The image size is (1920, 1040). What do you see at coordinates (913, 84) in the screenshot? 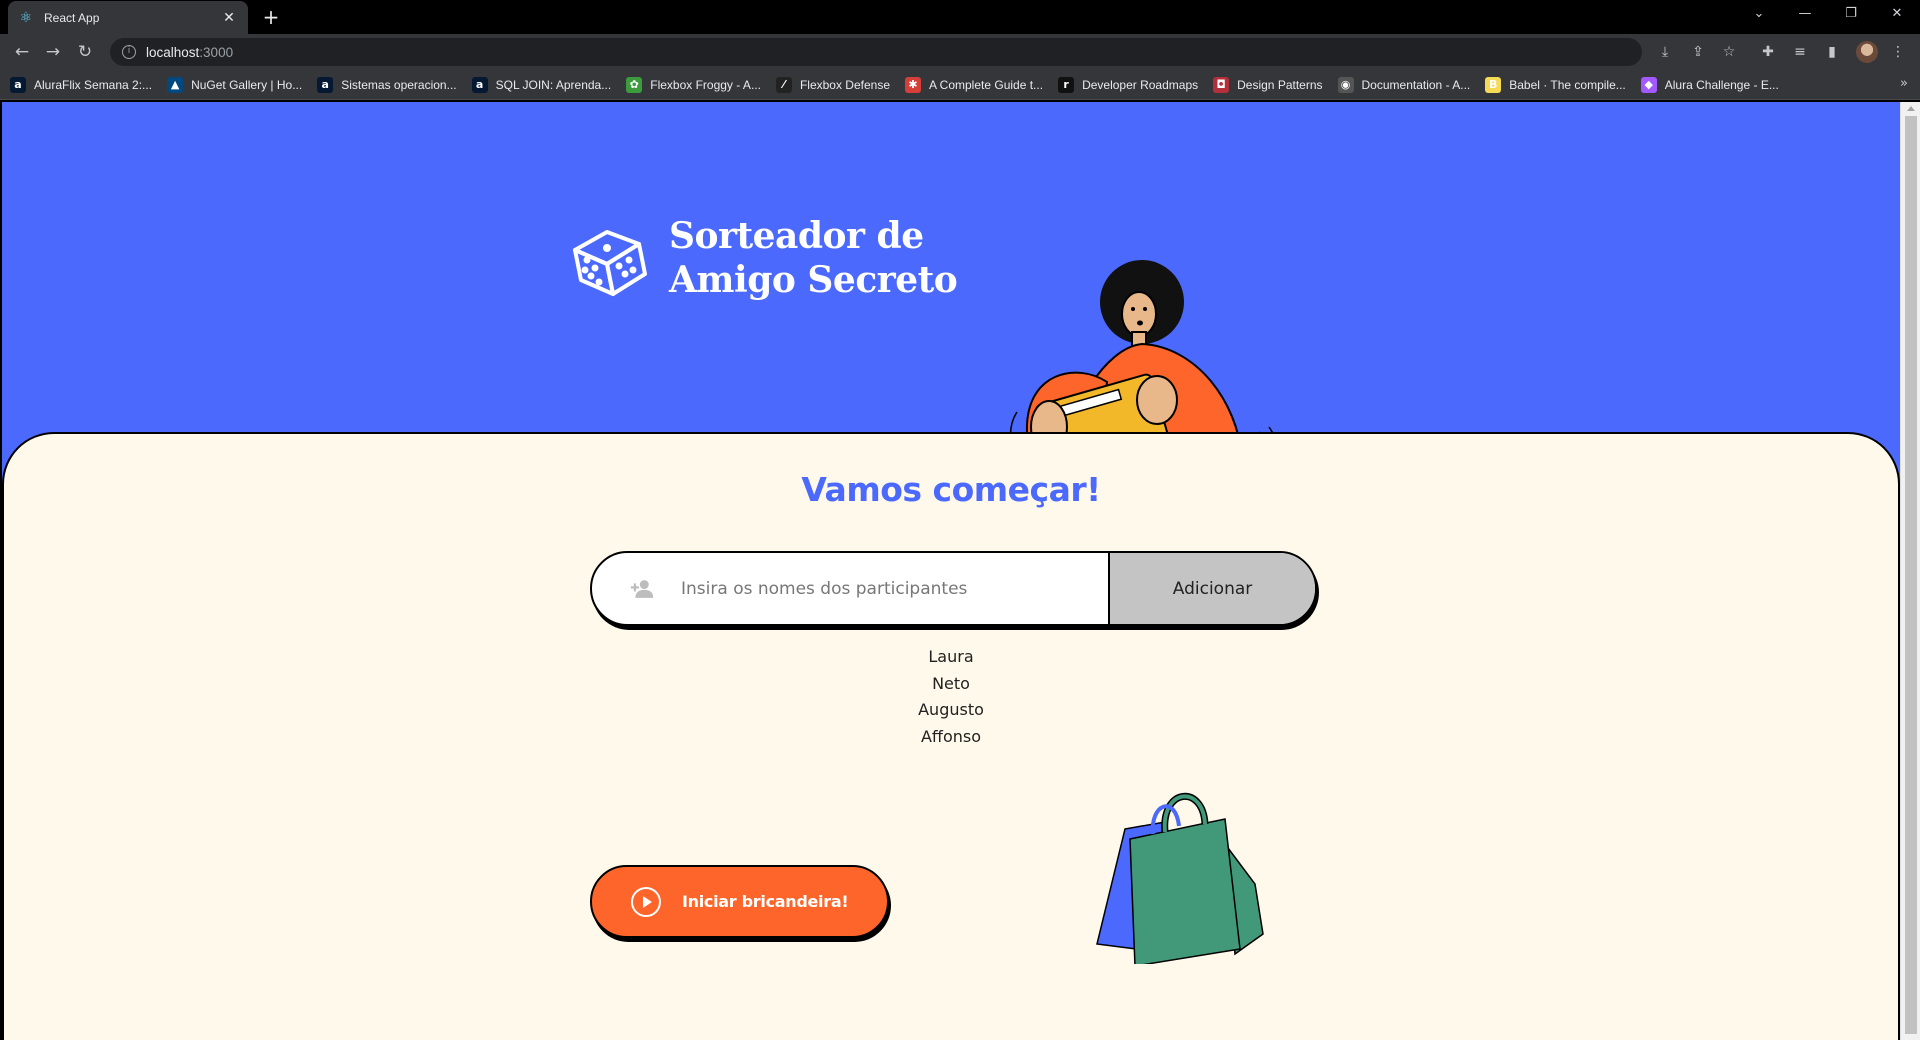
I see `bookmark-favicon-icon: ✱` at bounding box center [913, 84].